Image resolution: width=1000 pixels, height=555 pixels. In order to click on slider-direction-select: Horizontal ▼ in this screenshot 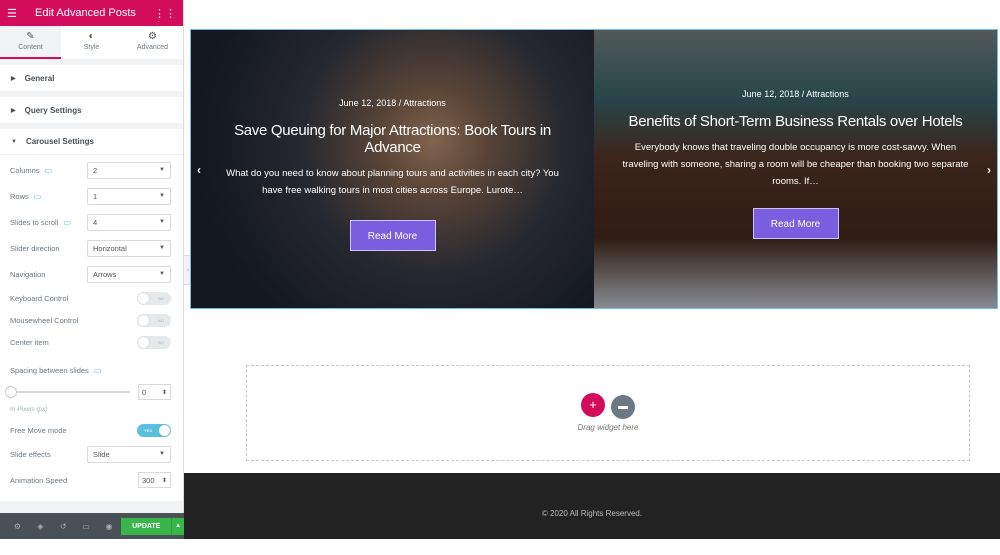, I will do `click(129, 248)`.